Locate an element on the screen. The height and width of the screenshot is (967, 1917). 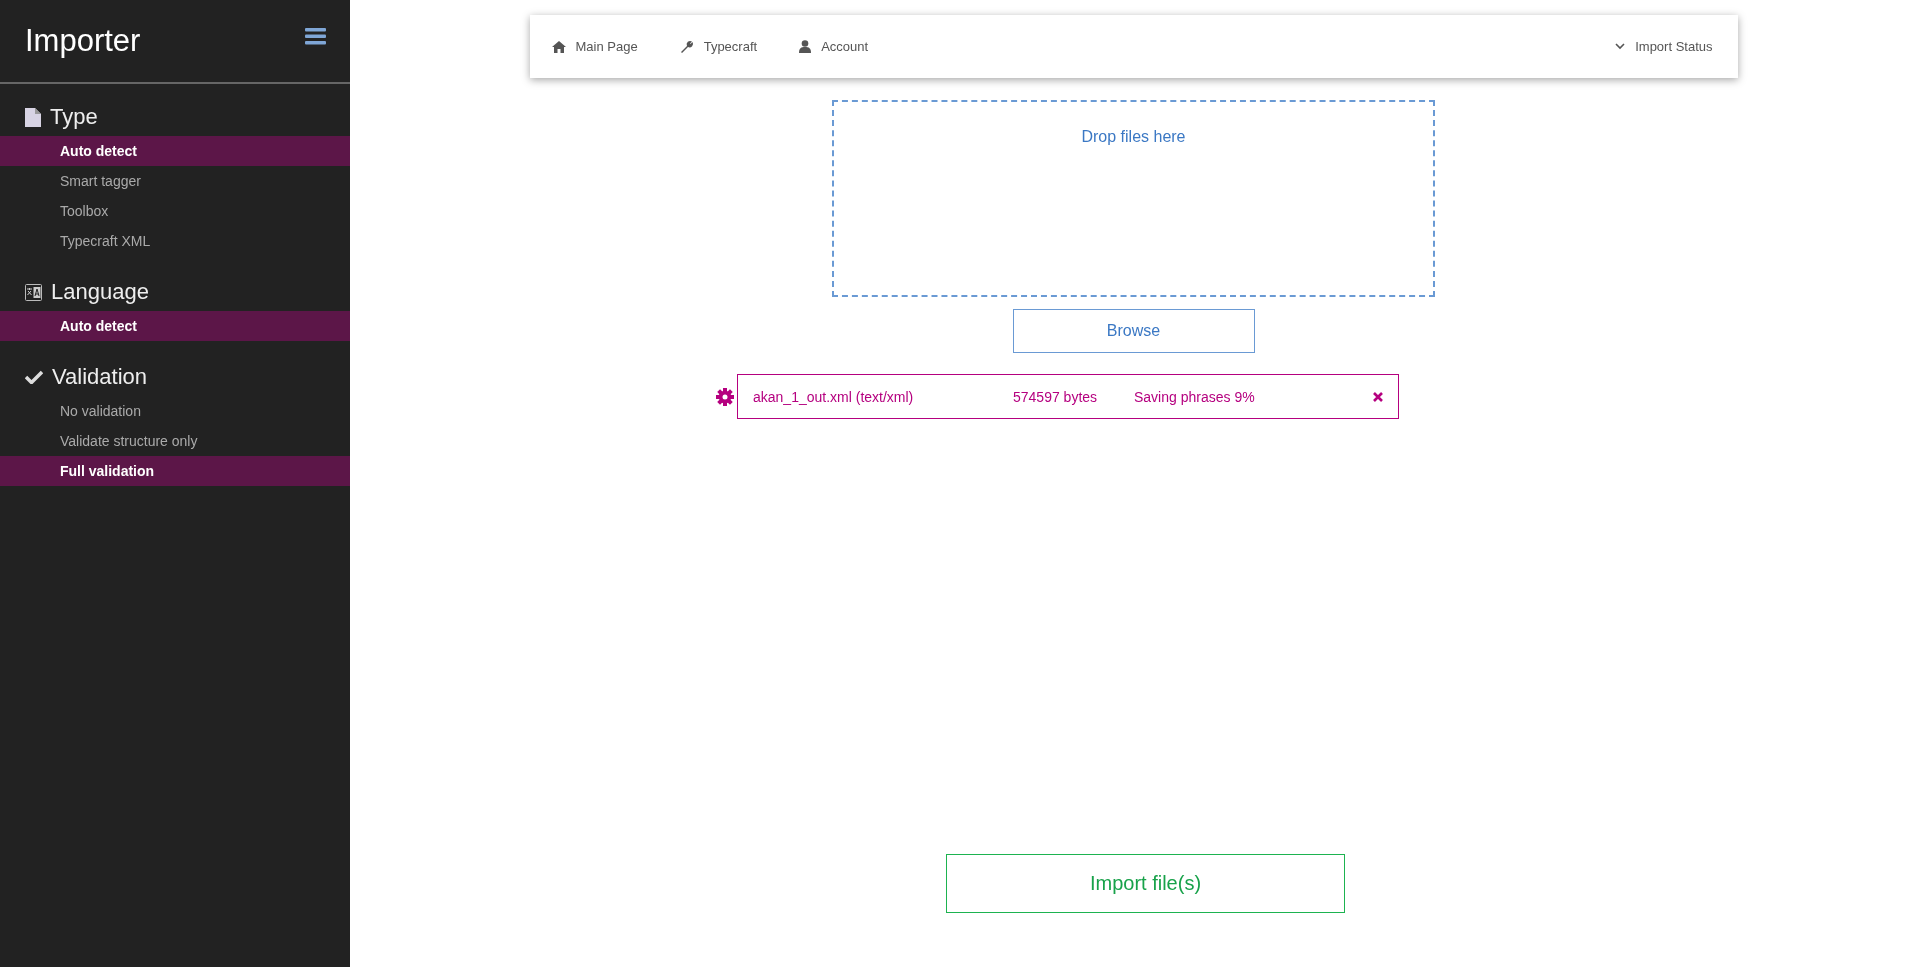
checkmark-icon is located at coordinates (34, 377).